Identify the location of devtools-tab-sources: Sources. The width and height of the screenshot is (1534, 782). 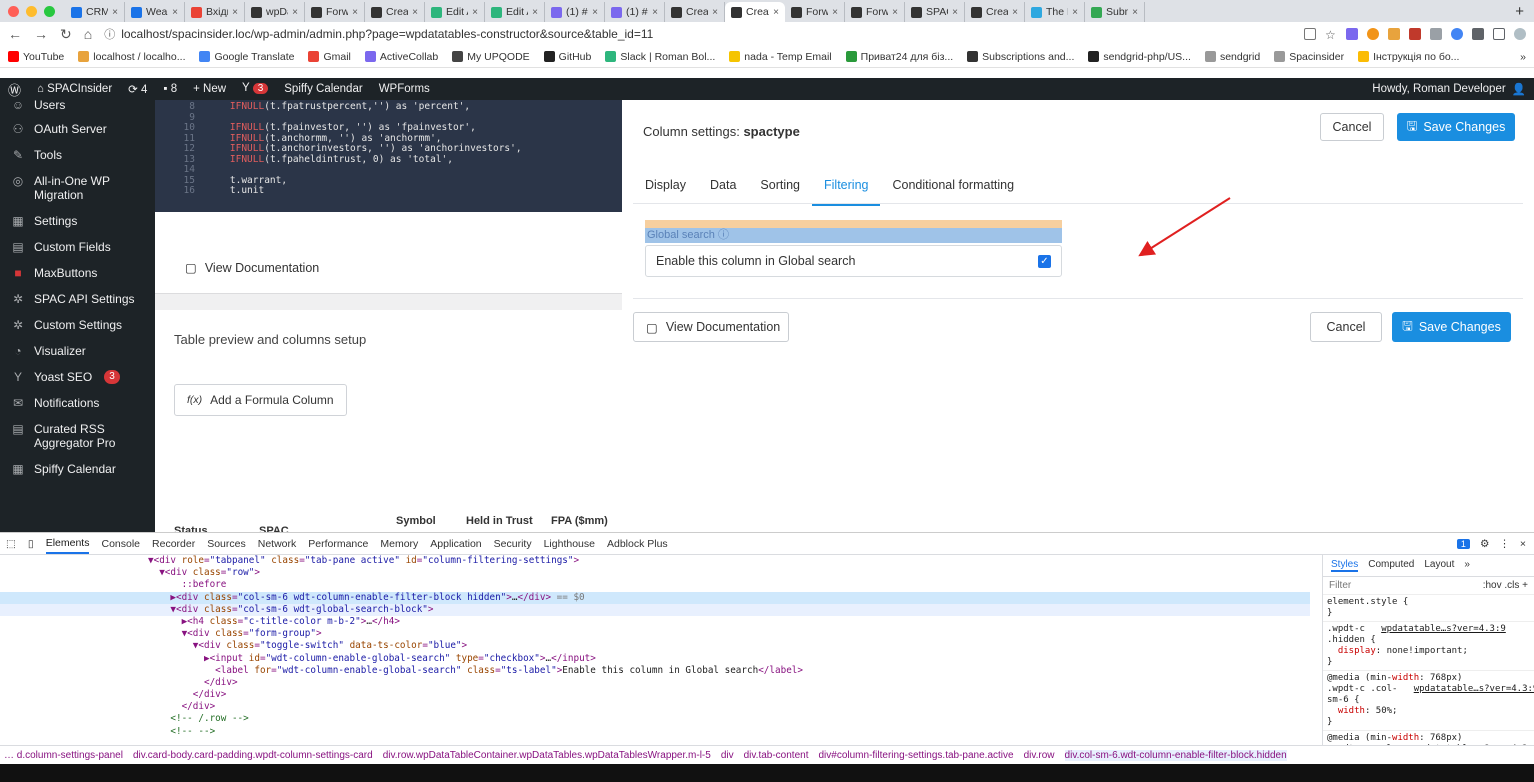
(226, 544).